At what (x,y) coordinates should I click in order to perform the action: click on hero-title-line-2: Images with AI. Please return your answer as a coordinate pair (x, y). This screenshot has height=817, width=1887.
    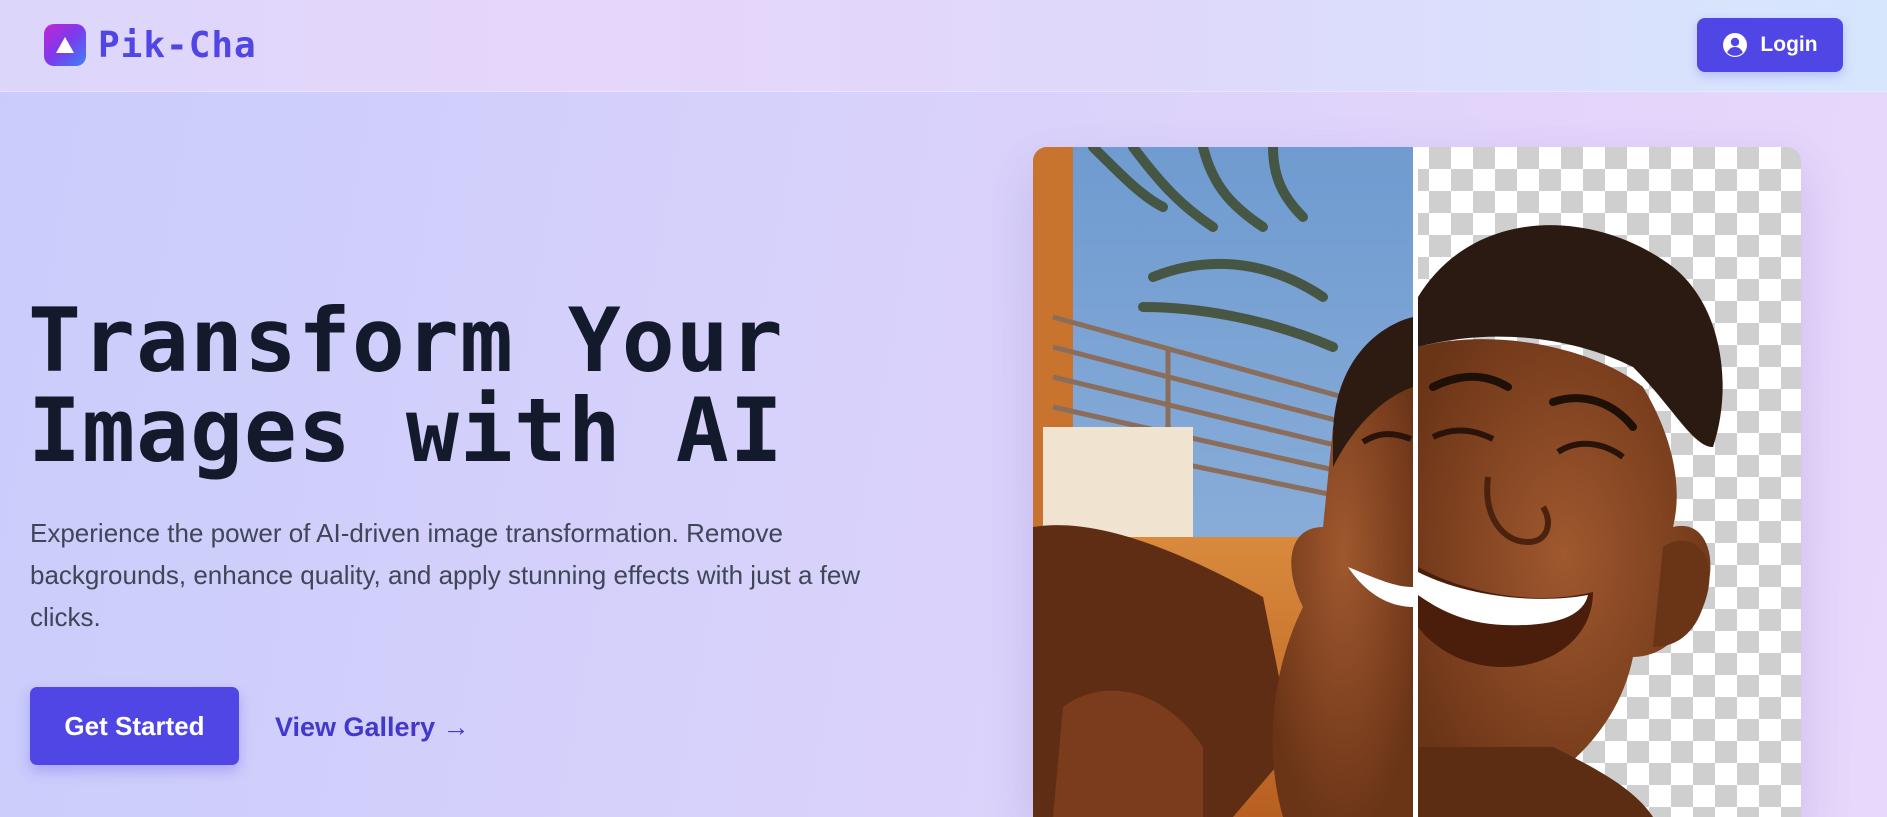
    Looking at the image, I should click on (406, 430).